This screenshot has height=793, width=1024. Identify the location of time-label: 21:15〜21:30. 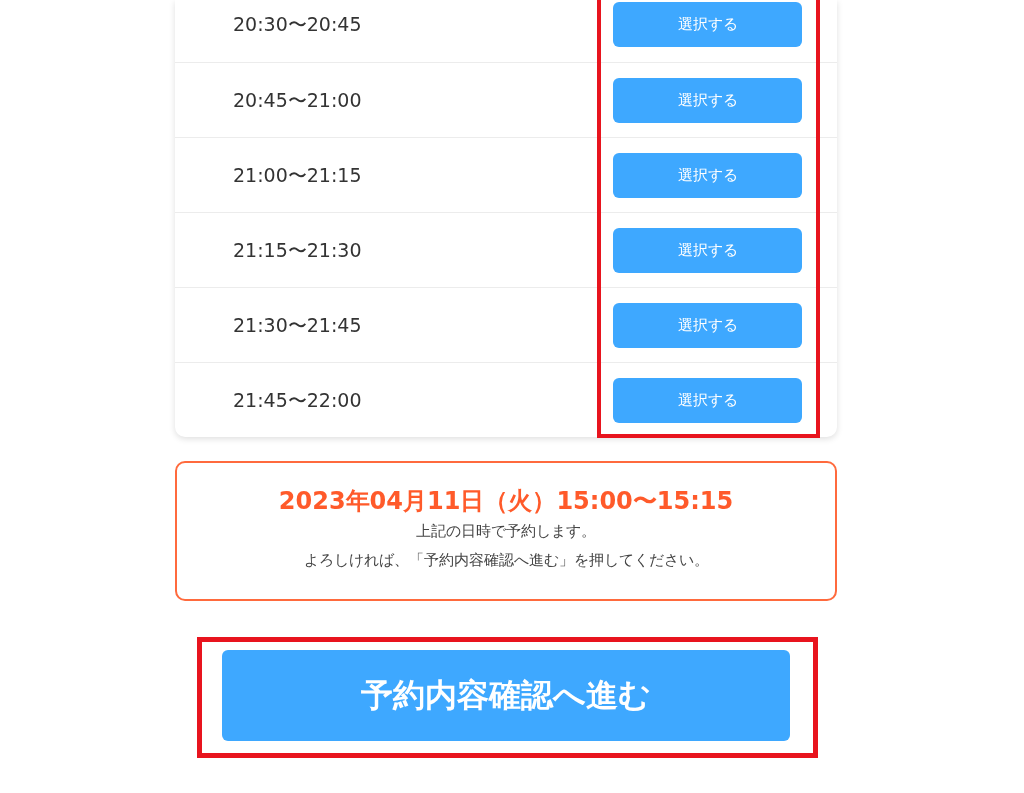
(297, 250).